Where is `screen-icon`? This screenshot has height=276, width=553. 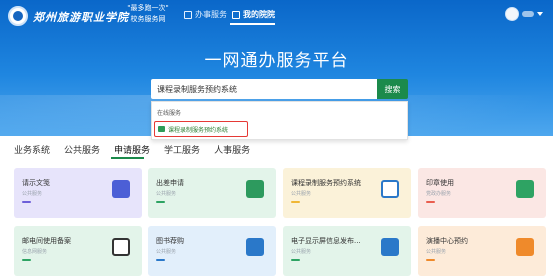
screen-icon is located at coordinates (390, 189).